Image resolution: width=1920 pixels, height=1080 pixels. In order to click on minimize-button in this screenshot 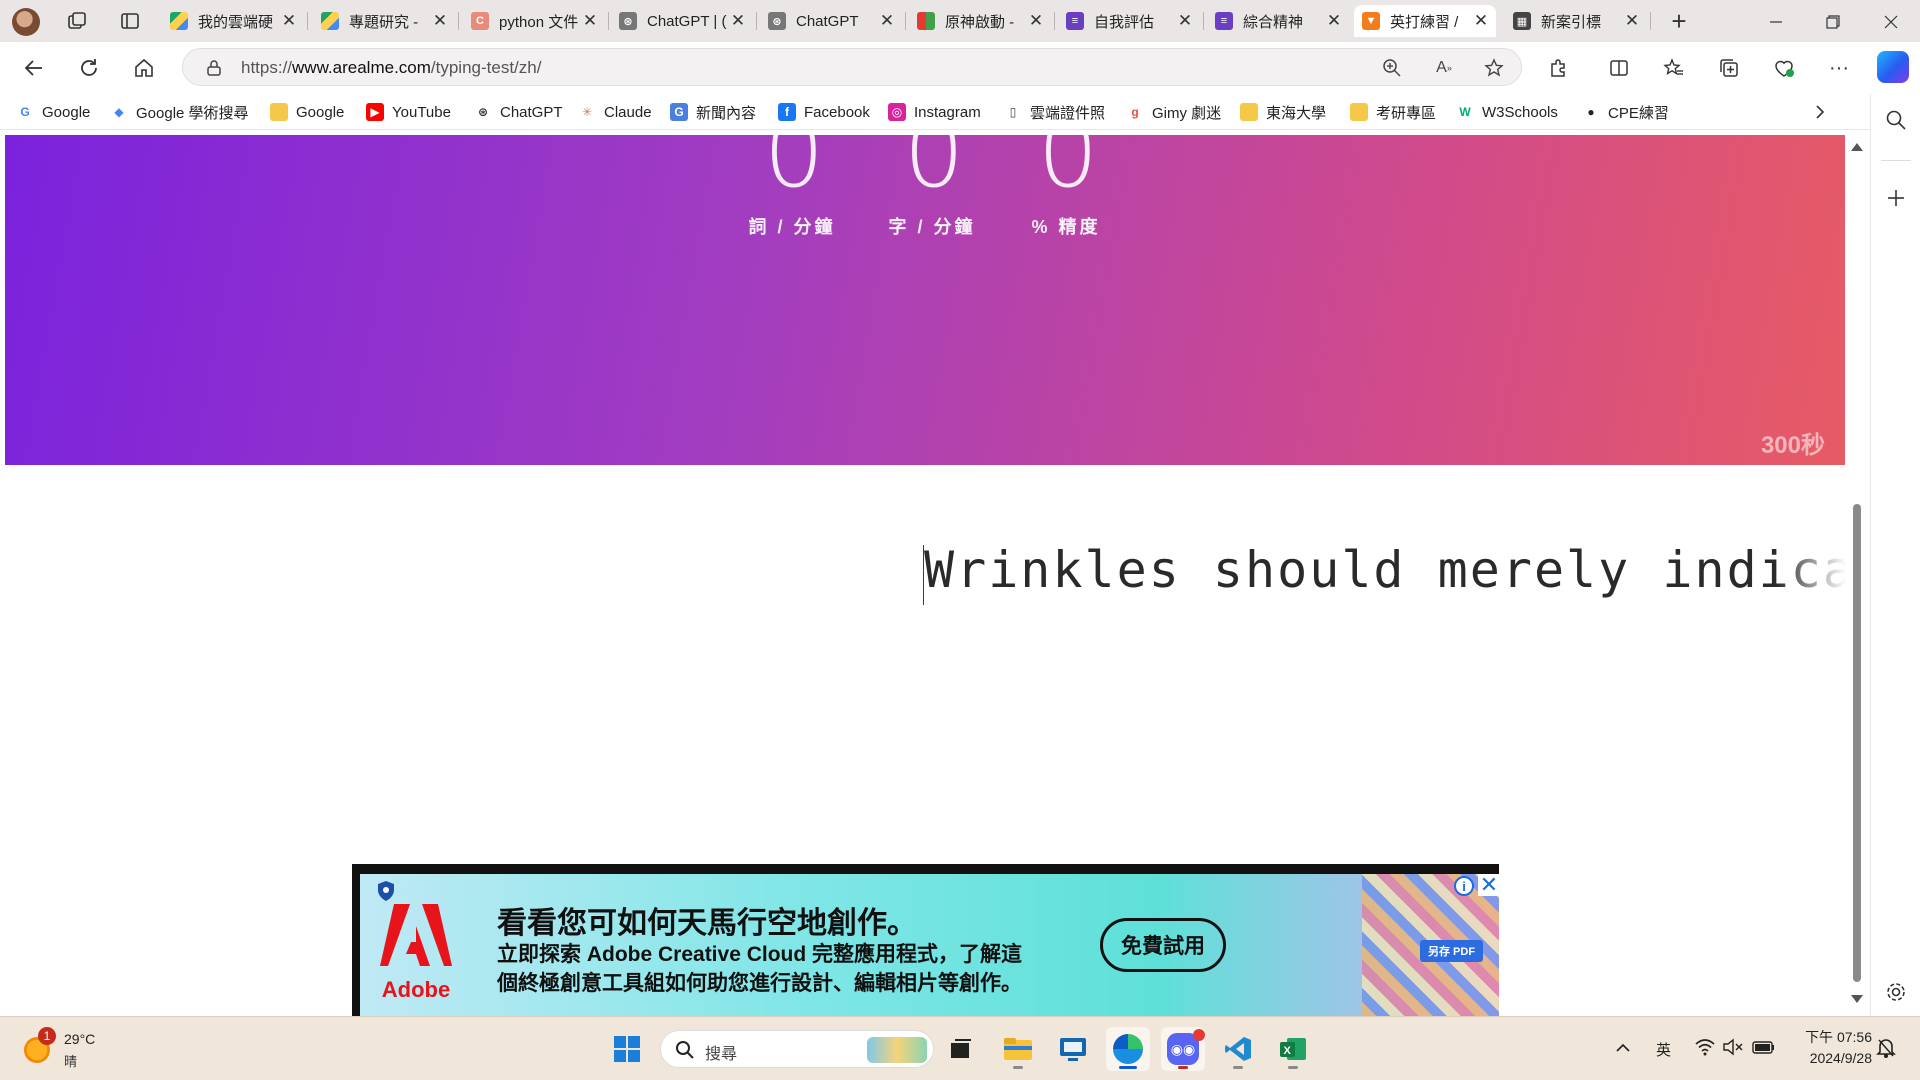, I will do `click(1776, 22)`.